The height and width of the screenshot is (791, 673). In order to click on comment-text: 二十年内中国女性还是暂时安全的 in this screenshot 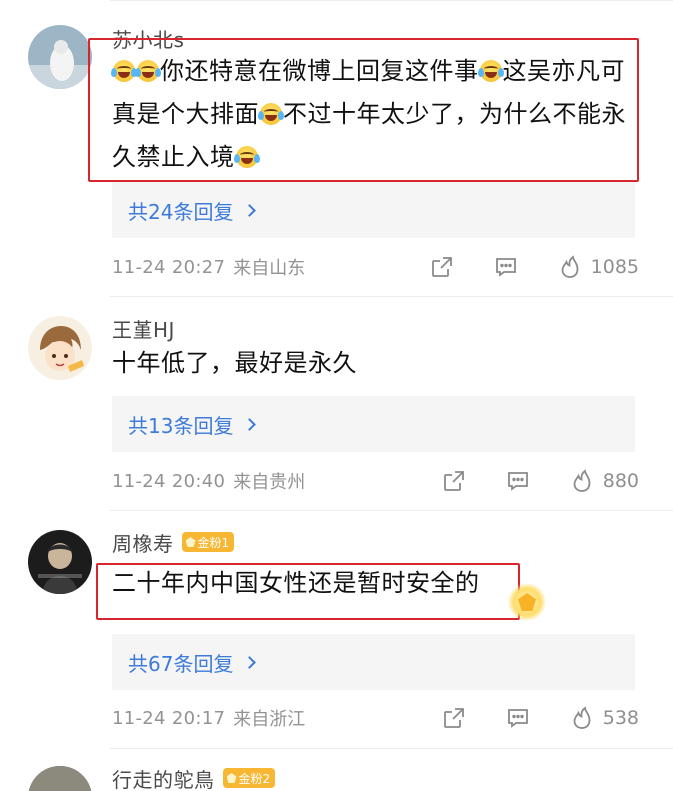, I will do `click(296, 583)`.